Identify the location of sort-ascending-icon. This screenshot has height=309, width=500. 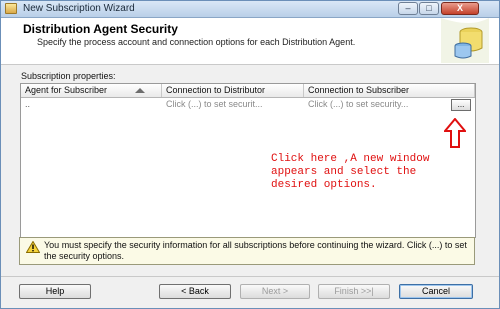
(140, 90).